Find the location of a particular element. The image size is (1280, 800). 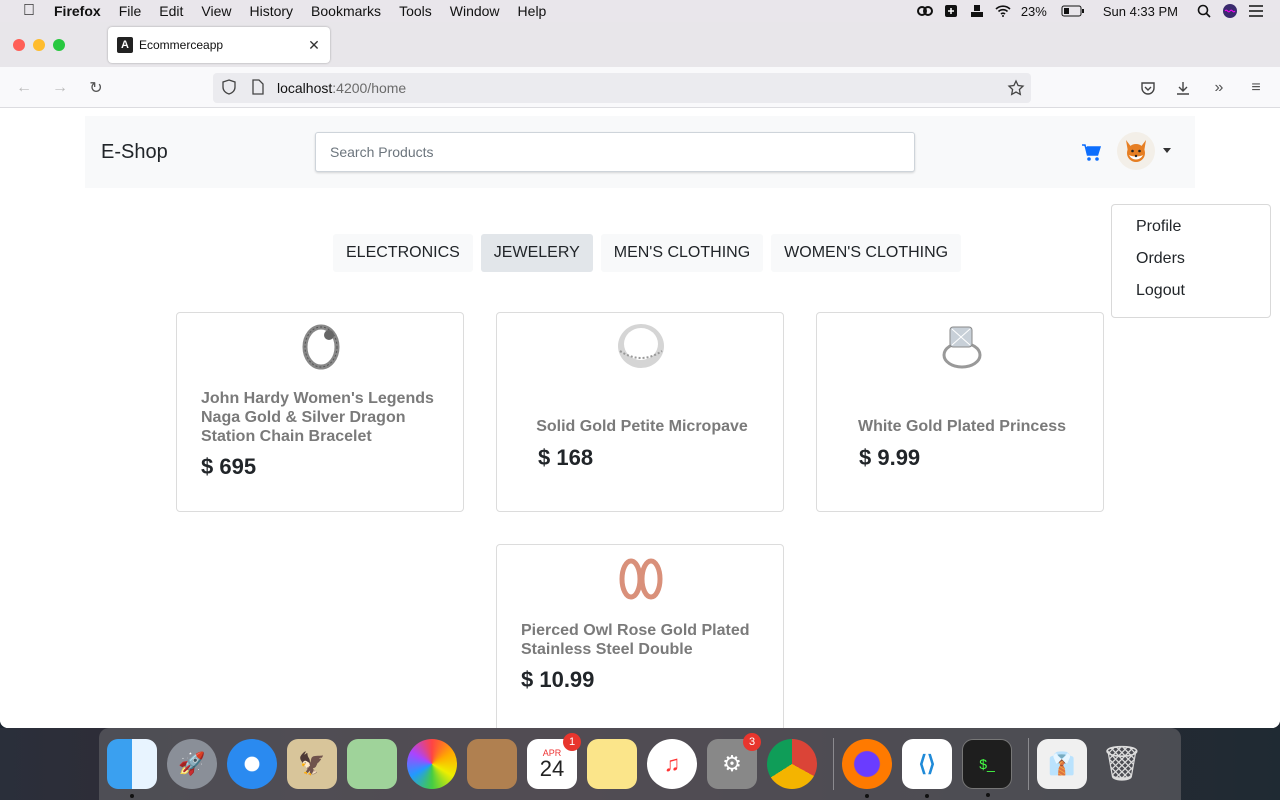

menu-view: View is located at coordinates (216, 11).